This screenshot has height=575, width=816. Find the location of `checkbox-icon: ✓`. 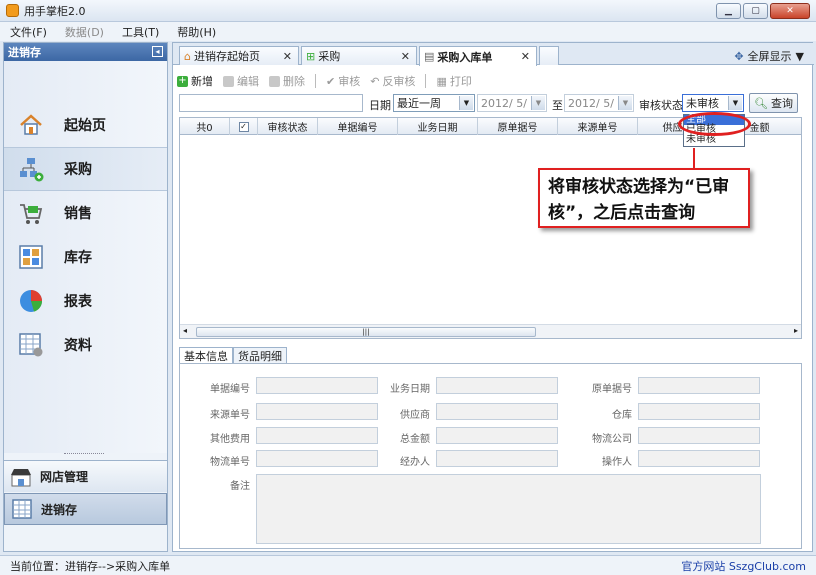

checkbox-icon: ✓ is located at coordinates (243, 126).